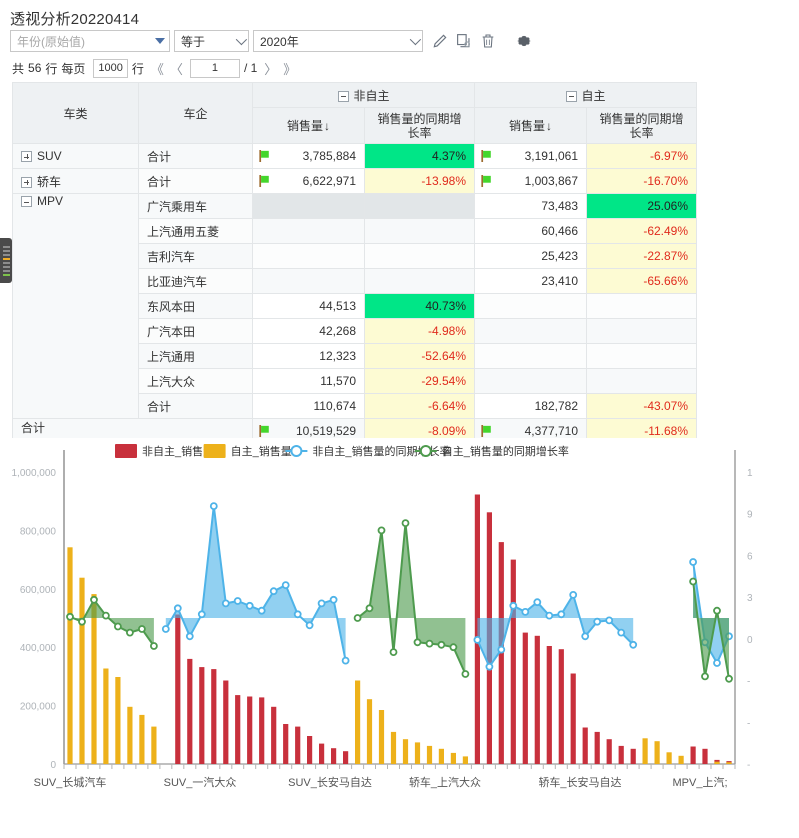 The image size is (799, 838). I want to click on cell-growth: -22.87%, so click(642, 256).